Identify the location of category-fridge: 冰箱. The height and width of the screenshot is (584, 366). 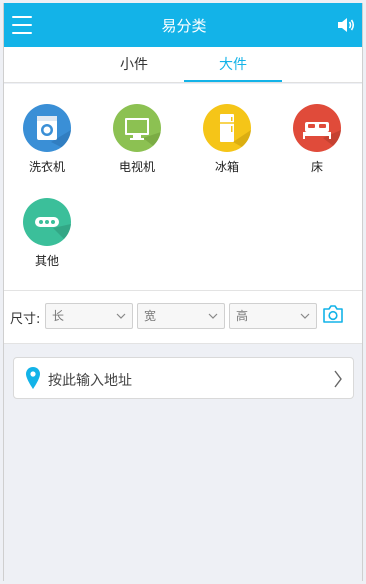
(227, 139).